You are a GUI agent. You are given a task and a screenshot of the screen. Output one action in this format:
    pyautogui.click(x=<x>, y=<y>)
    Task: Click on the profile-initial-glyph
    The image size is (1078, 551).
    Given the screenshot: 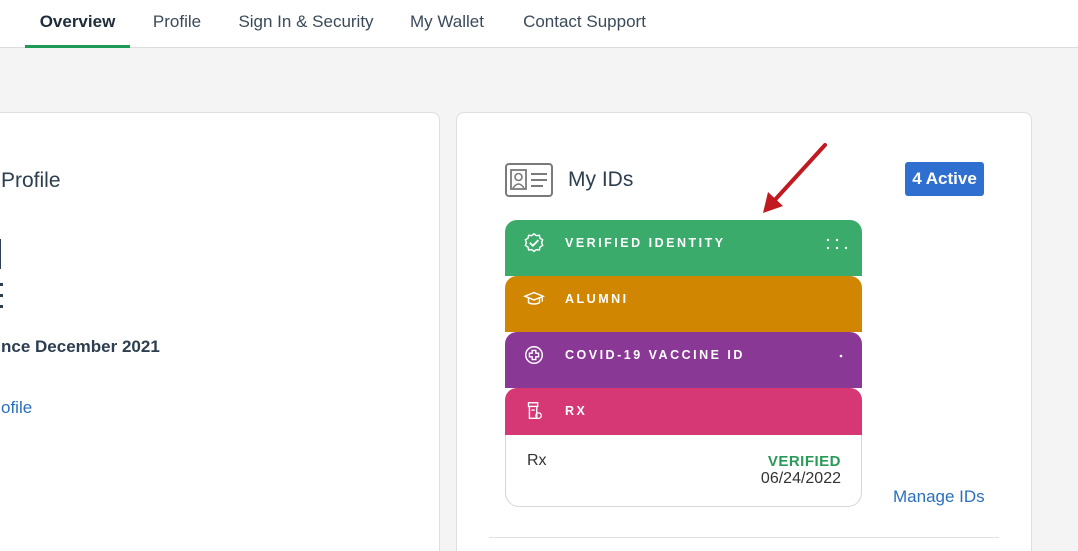 What is the action you would take?
    pyautogui.click(x=0, y=254)
    